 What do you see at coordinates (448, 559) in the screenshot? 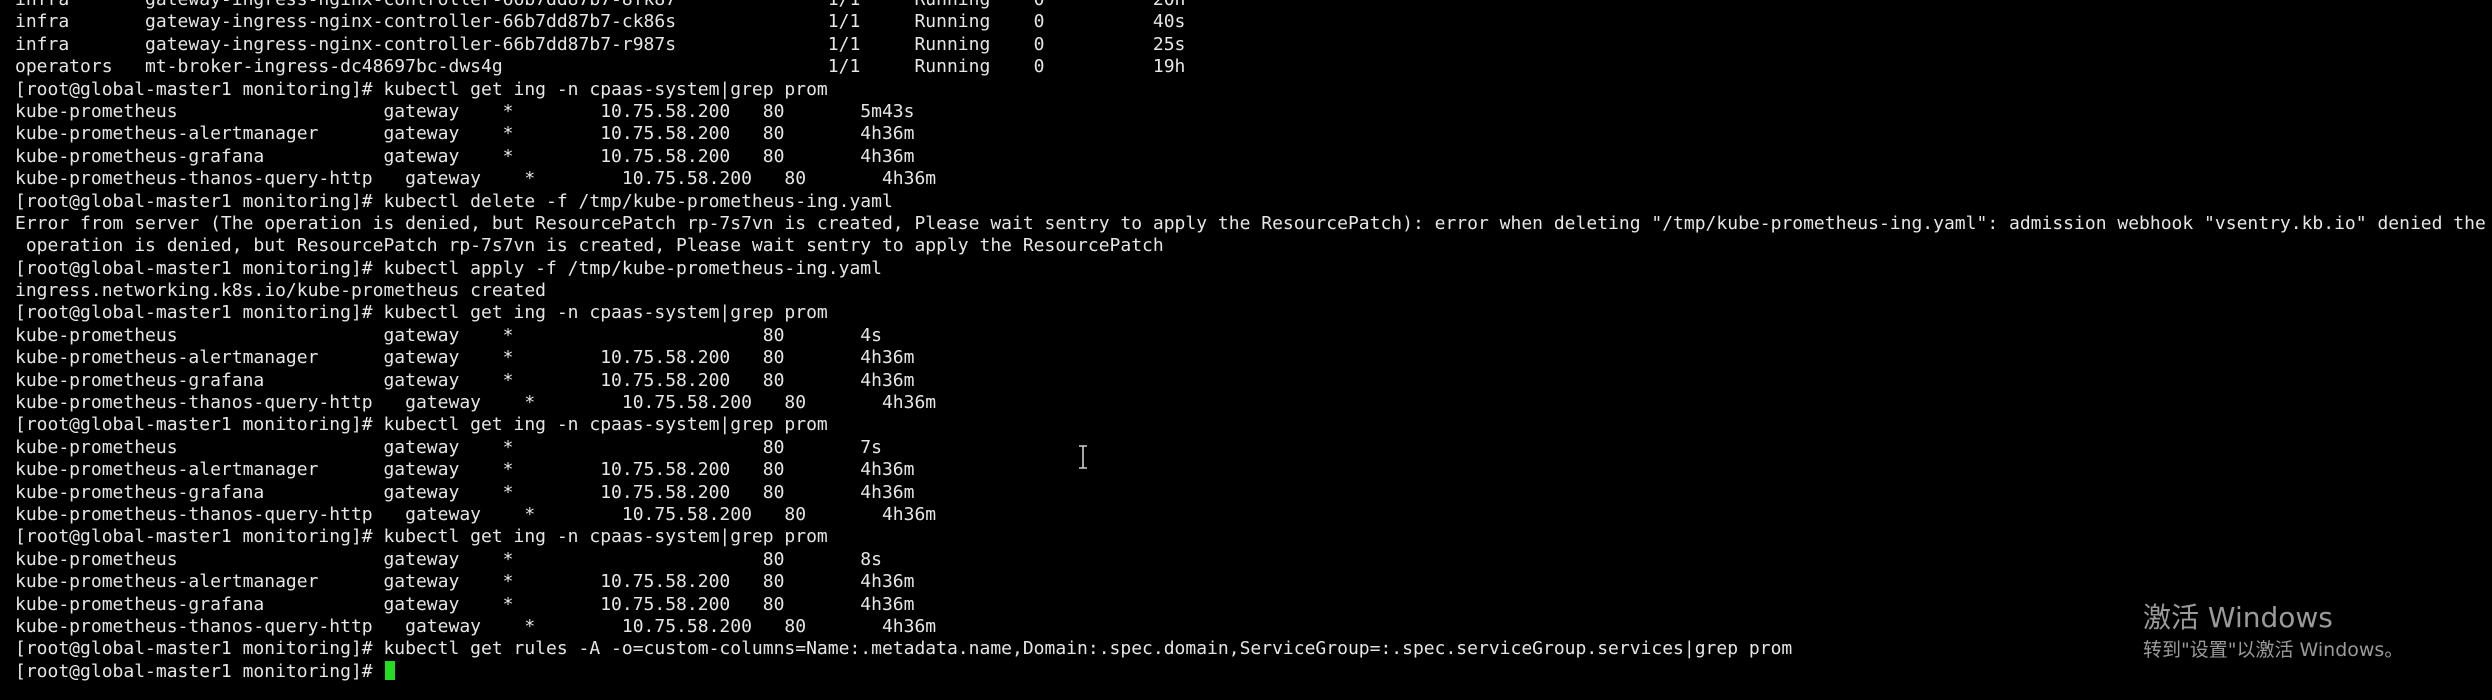
I see `terminal-line: kube-prometheus gateway * 80 8s` at bounding box center [448, 559].